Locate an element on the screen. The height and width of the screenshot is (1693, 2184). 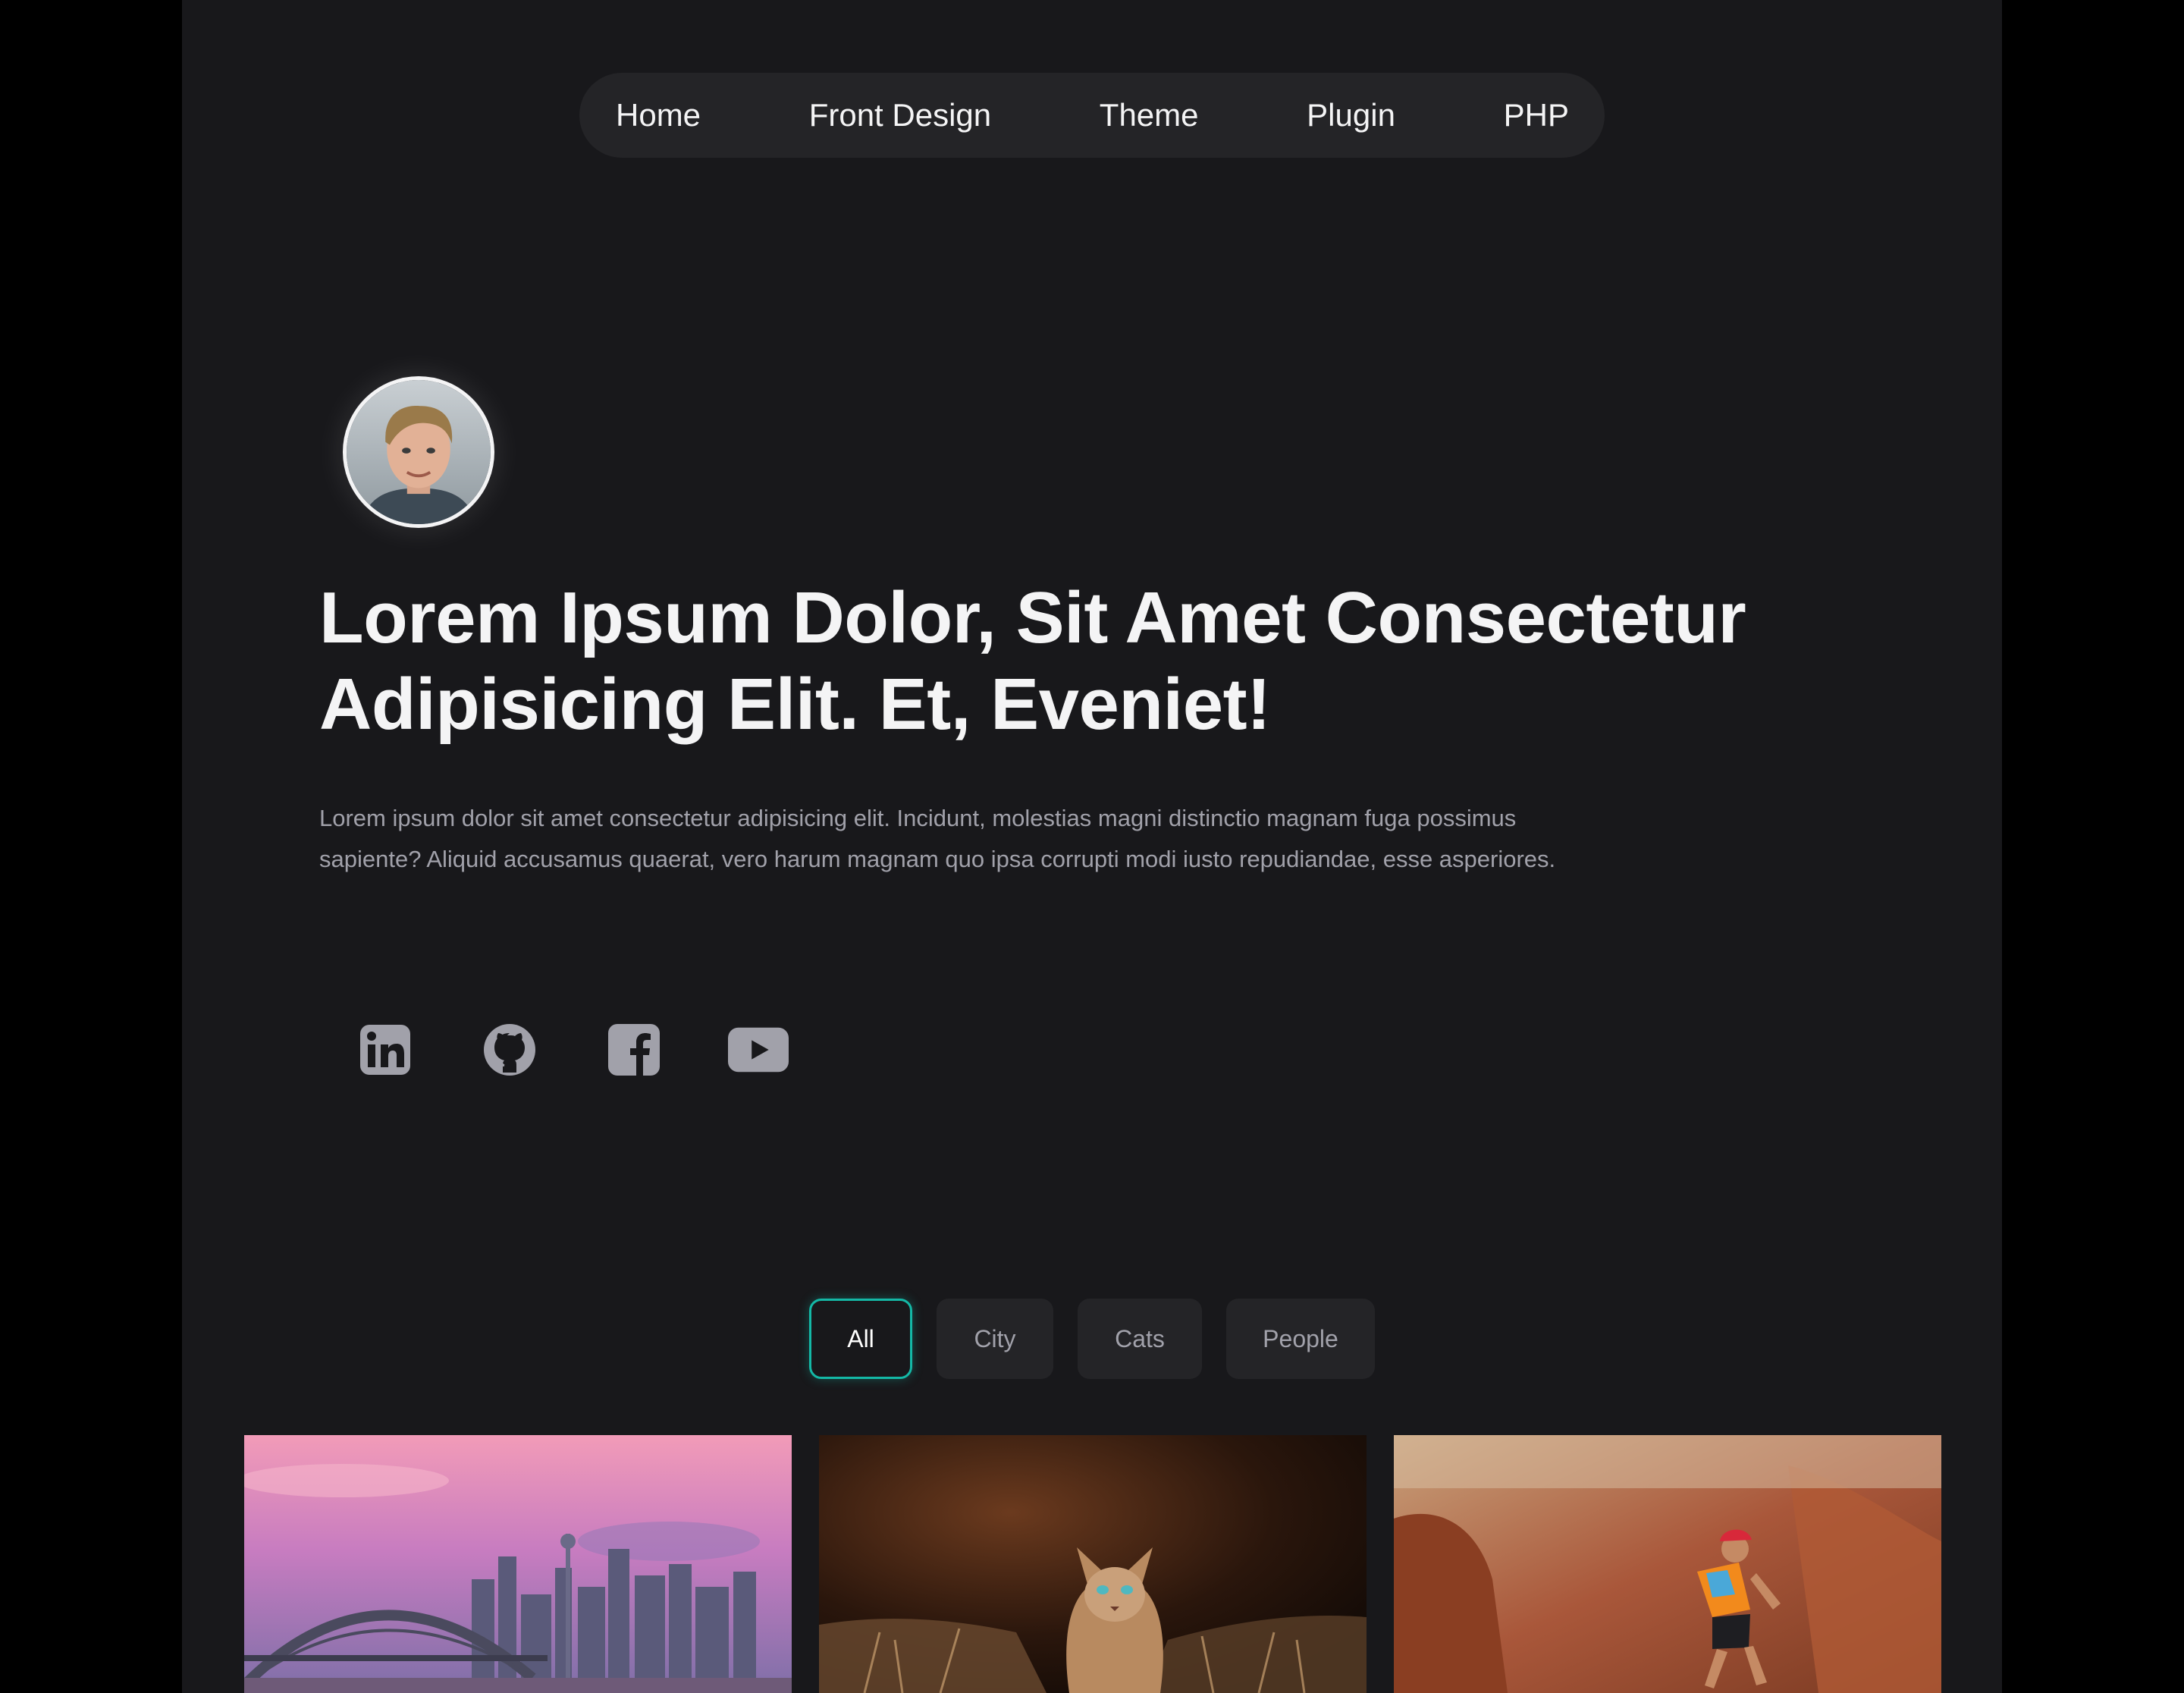
runner-image is located at coordinates (1667, 1564).